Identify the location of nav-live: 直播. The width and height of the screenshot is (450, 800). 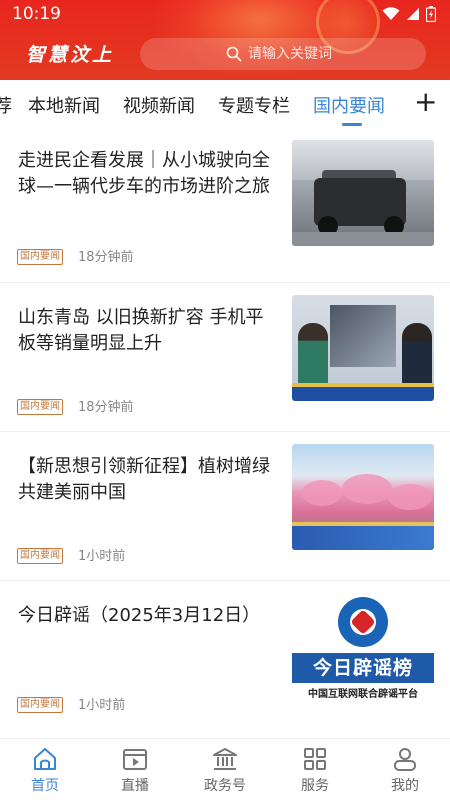
(135, 770).